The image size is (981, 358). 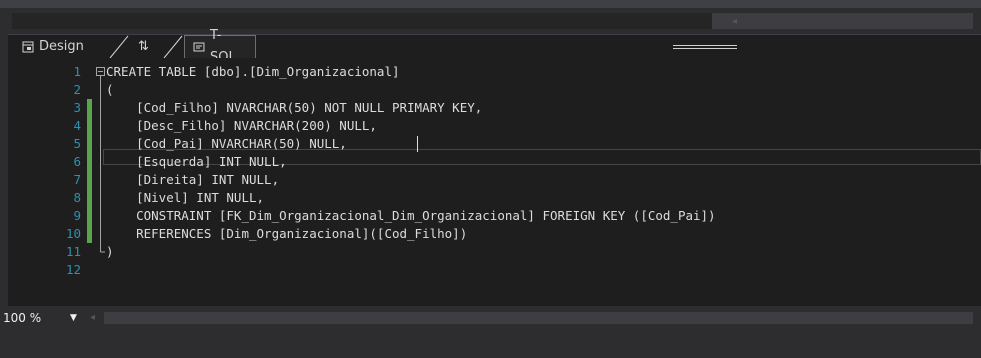 What do you see at coordinates (494, 72) in the screenshot?
I see `code-line: 1 CREATE TABLE [dbo].[Dim_Organizacional]` at bounding box center [494, 72].